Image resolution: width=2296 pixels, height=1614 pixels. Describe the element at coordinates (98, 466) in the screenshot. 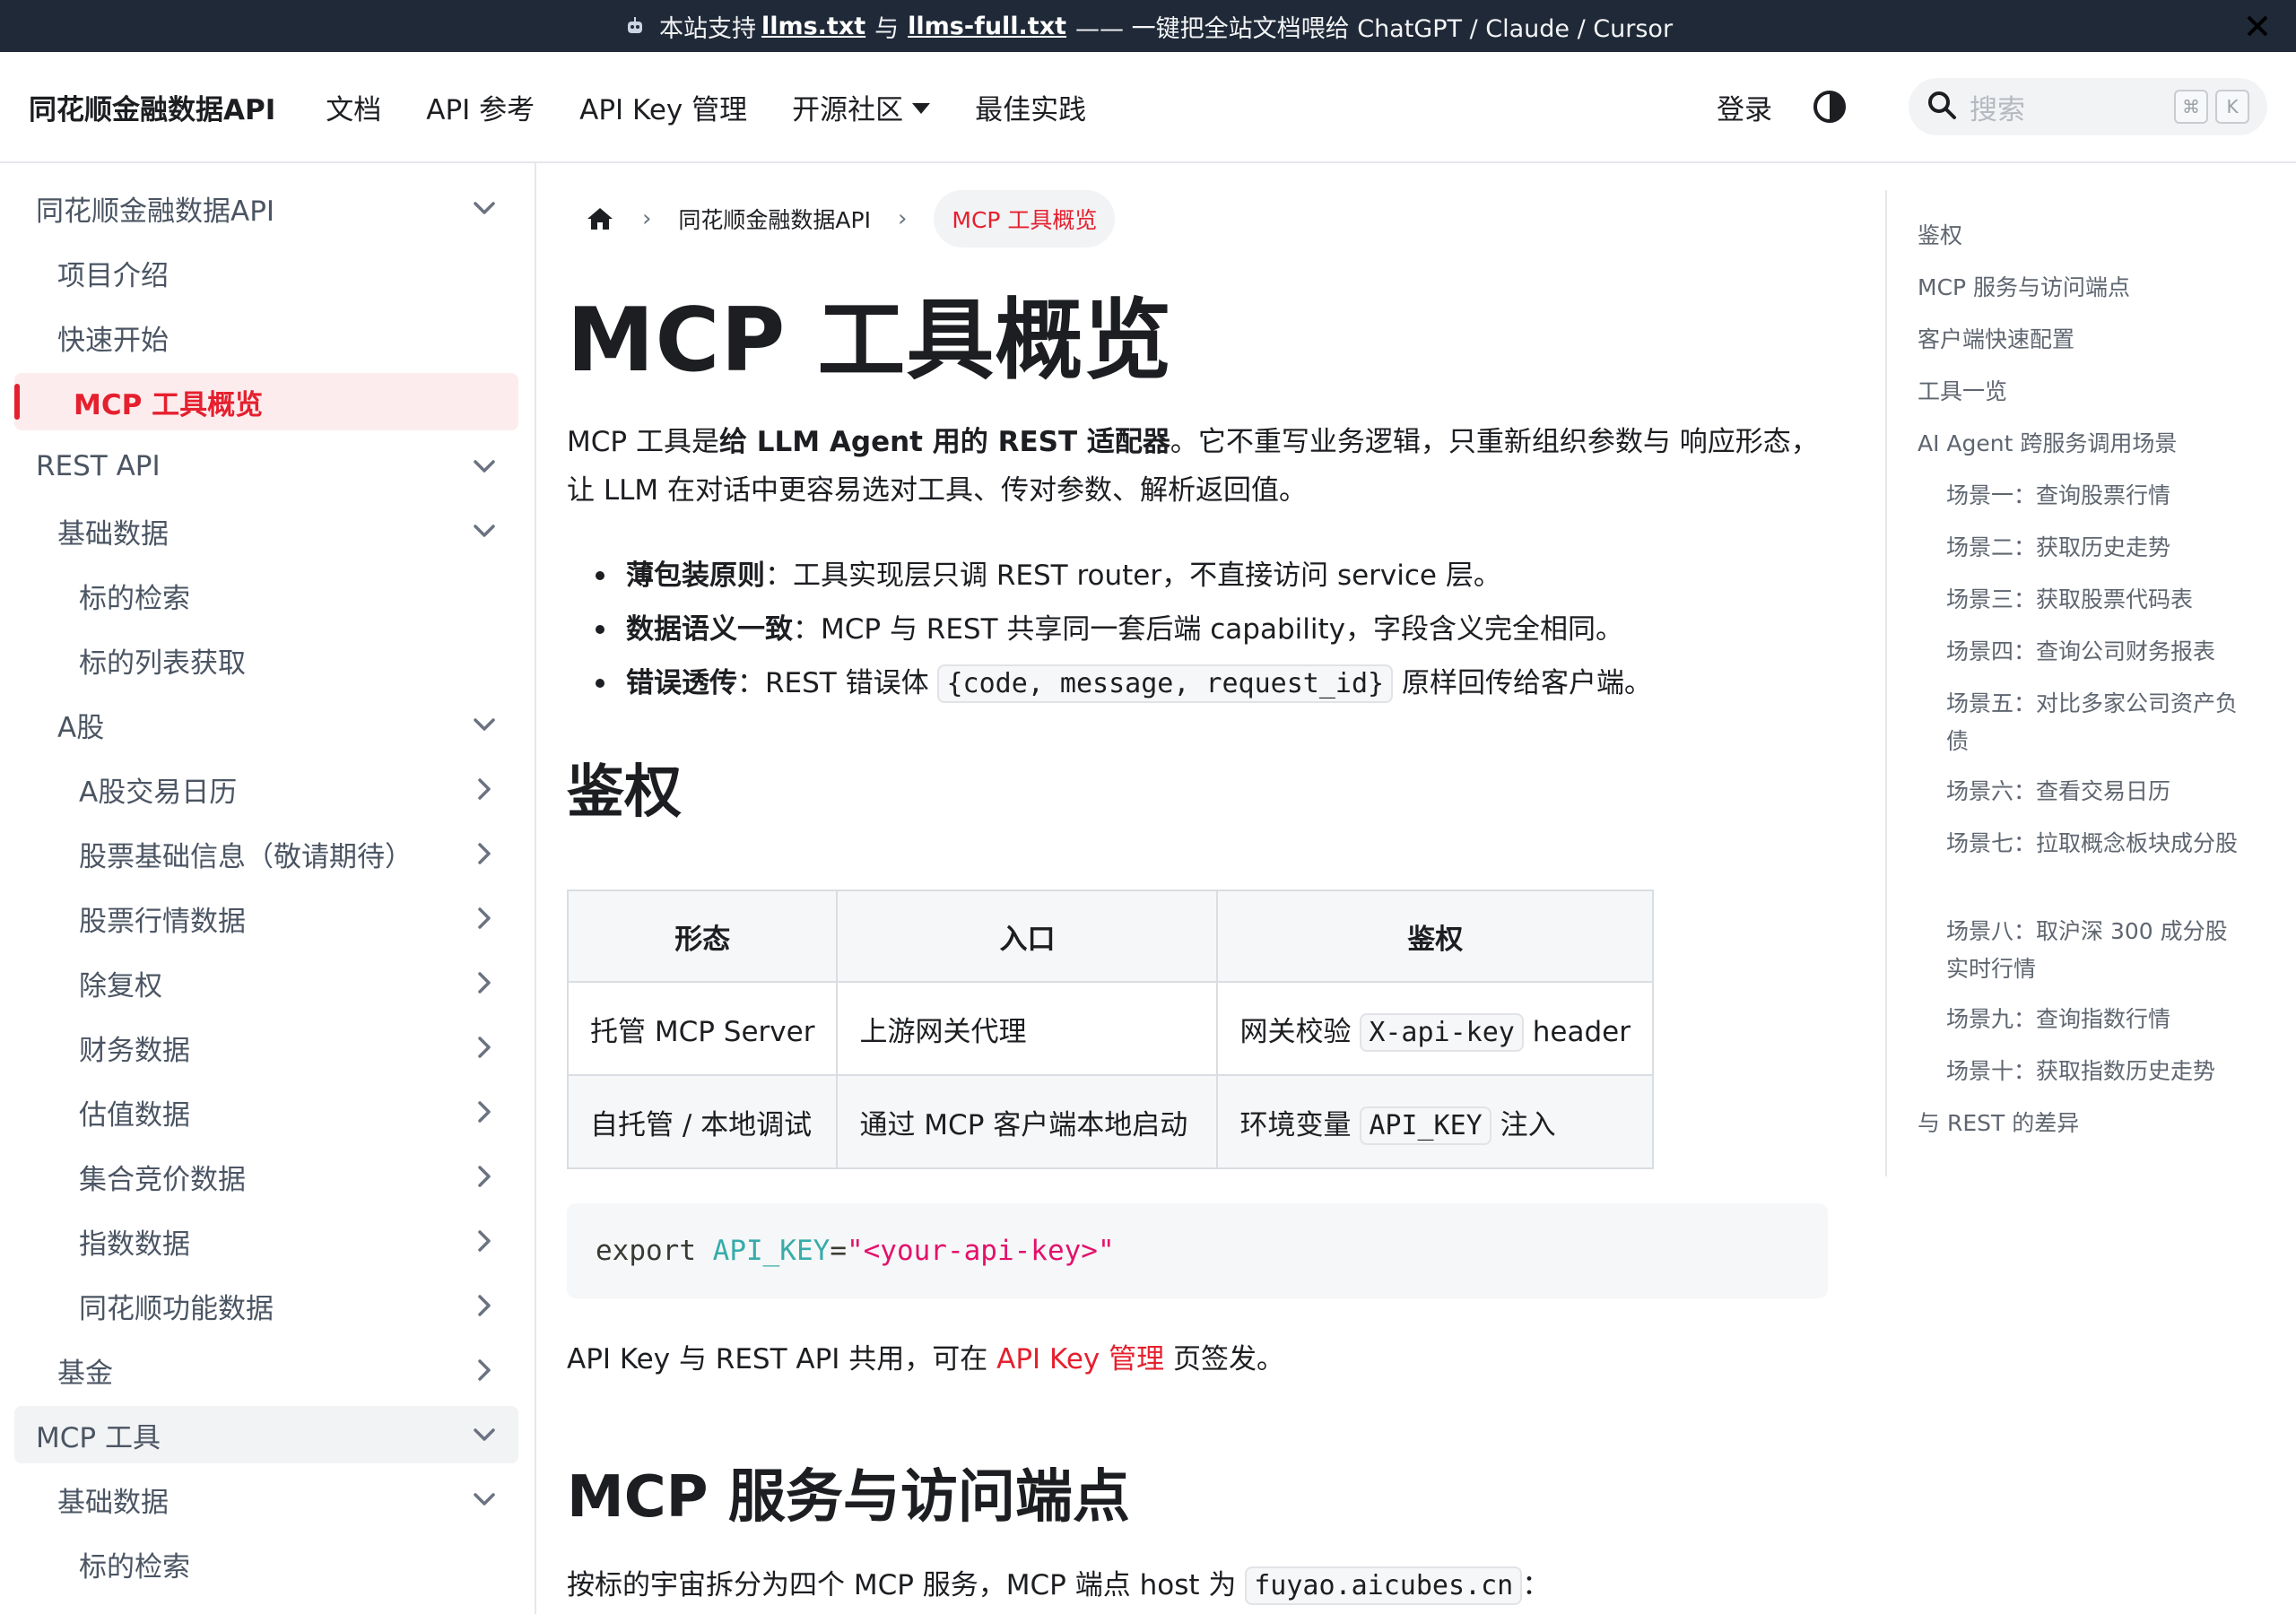

I see `sidebar-item-label: REST API` at that location.